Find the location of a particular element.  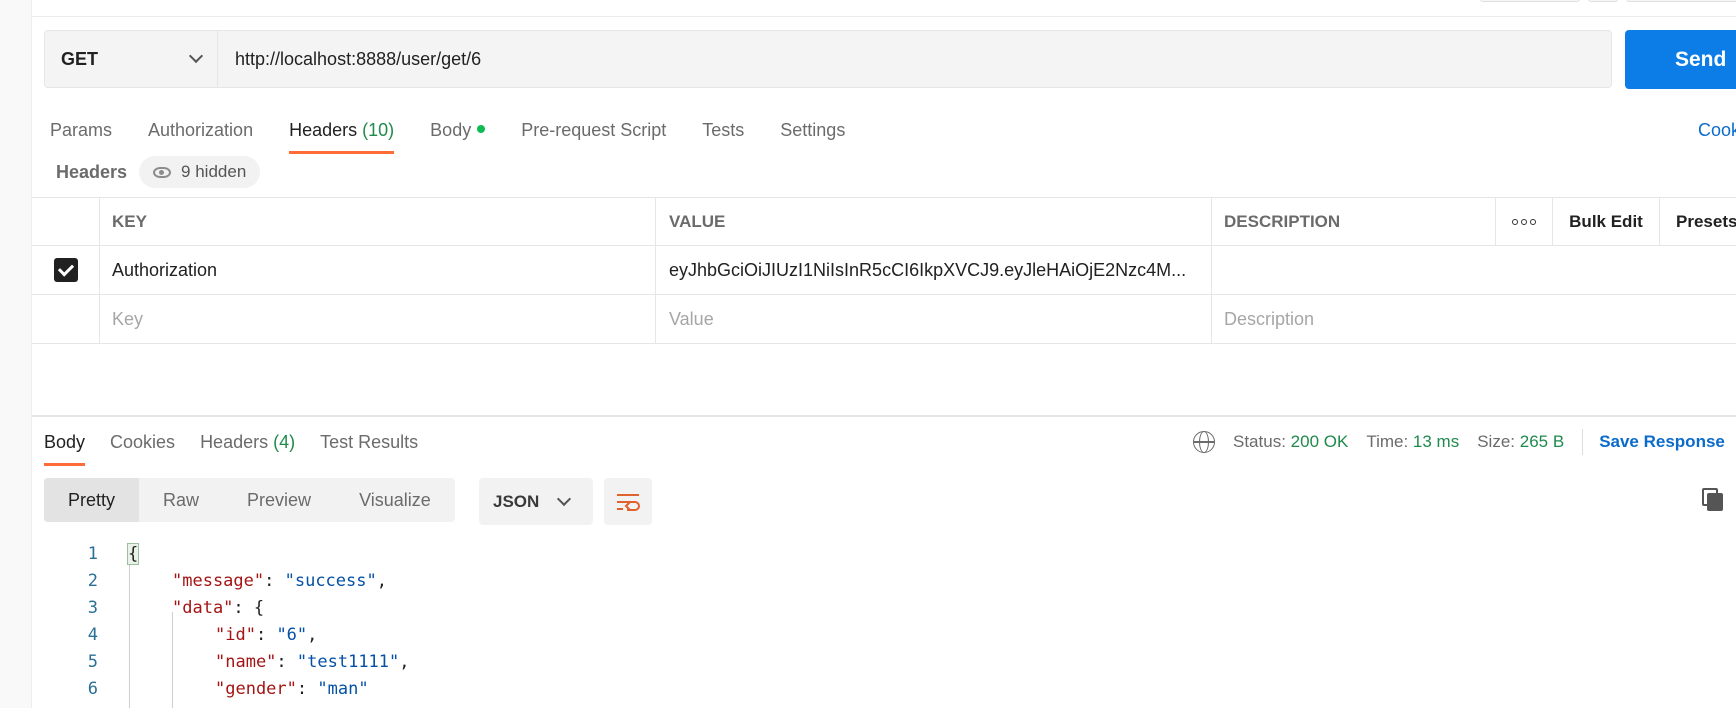

response-tabs: Body Cookies Headers (4) Test Results is located at coordinates (243, 445).